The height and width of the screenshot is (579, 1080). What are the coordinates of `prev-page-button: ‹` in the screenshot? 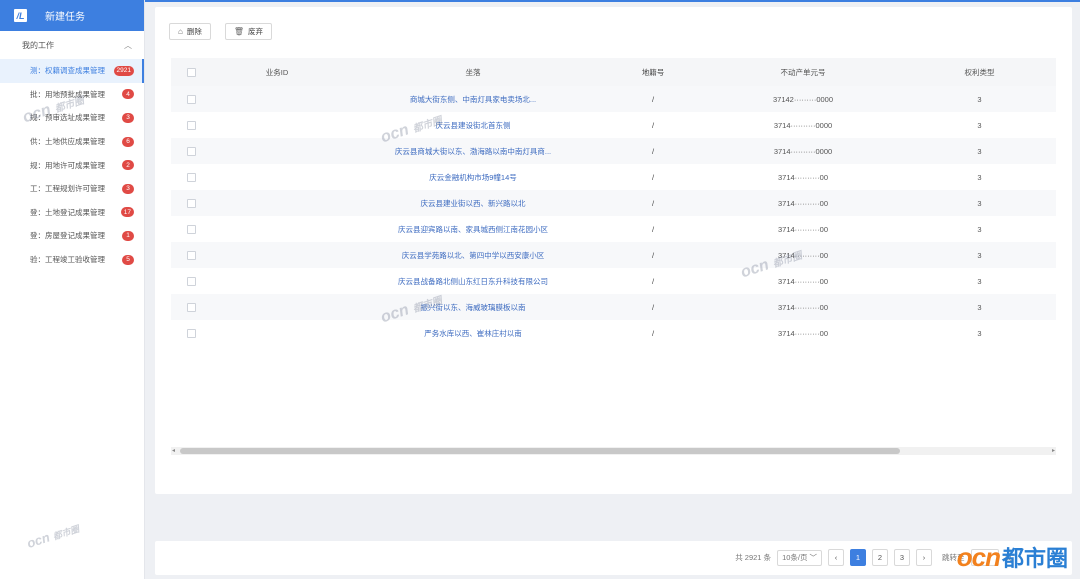 It's located at (836, 557).